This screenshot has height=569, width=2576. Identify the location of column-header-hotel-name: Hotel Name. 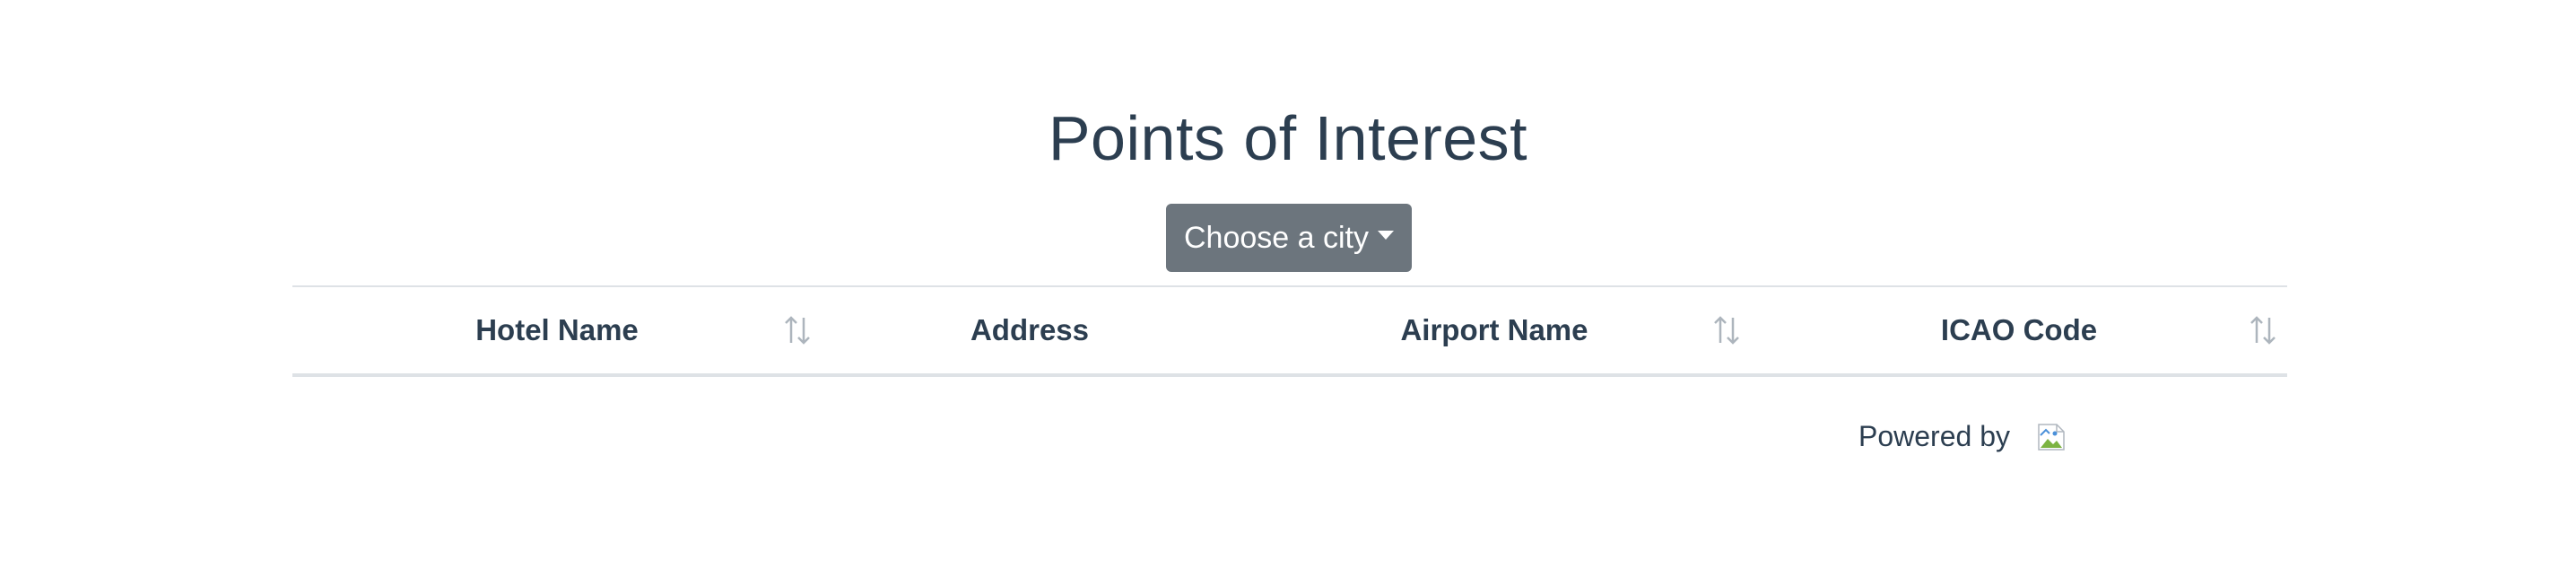
(557, 330).